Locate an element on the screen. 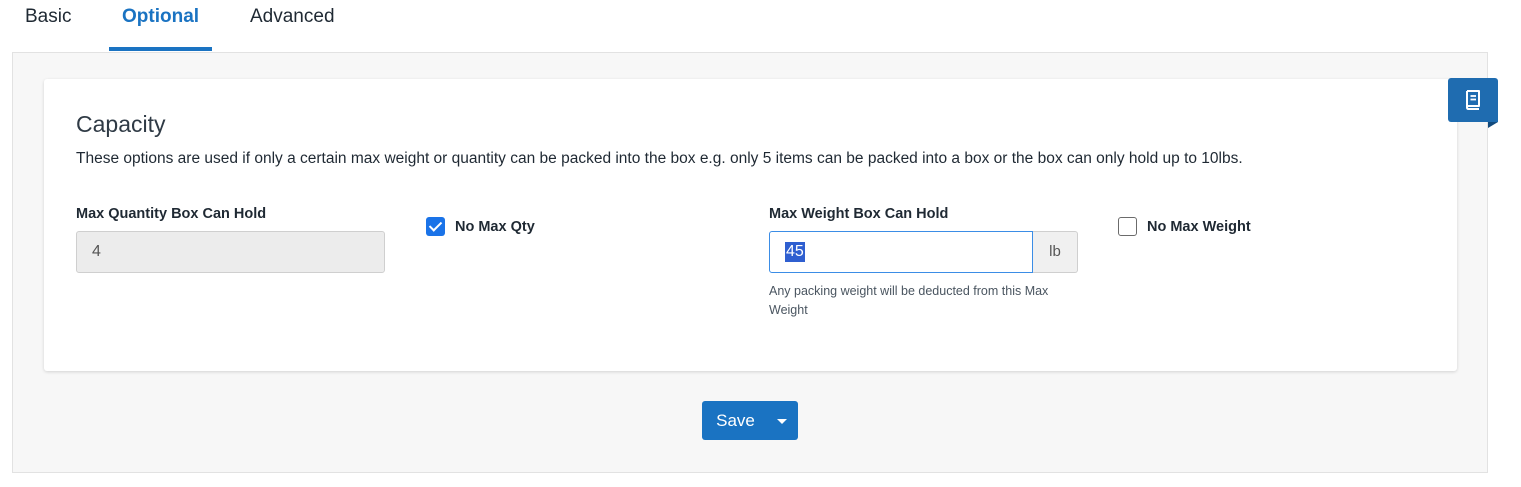  no-max-weight-checkbox is located at coordinates (1127, 226).